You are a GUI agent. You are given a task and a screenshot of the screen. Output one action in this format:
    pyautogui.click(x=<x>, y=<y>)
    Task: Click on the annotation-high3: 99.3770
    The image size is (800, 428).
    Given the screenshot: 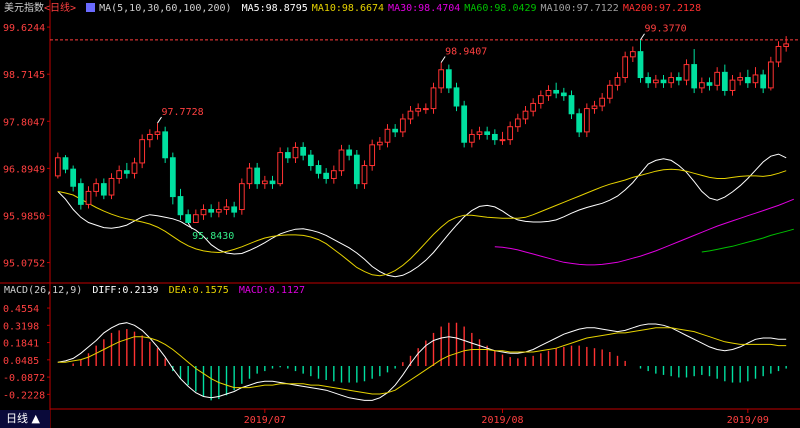 What is the action you would take?
    pyautogui.click(x=666, y=29)
    